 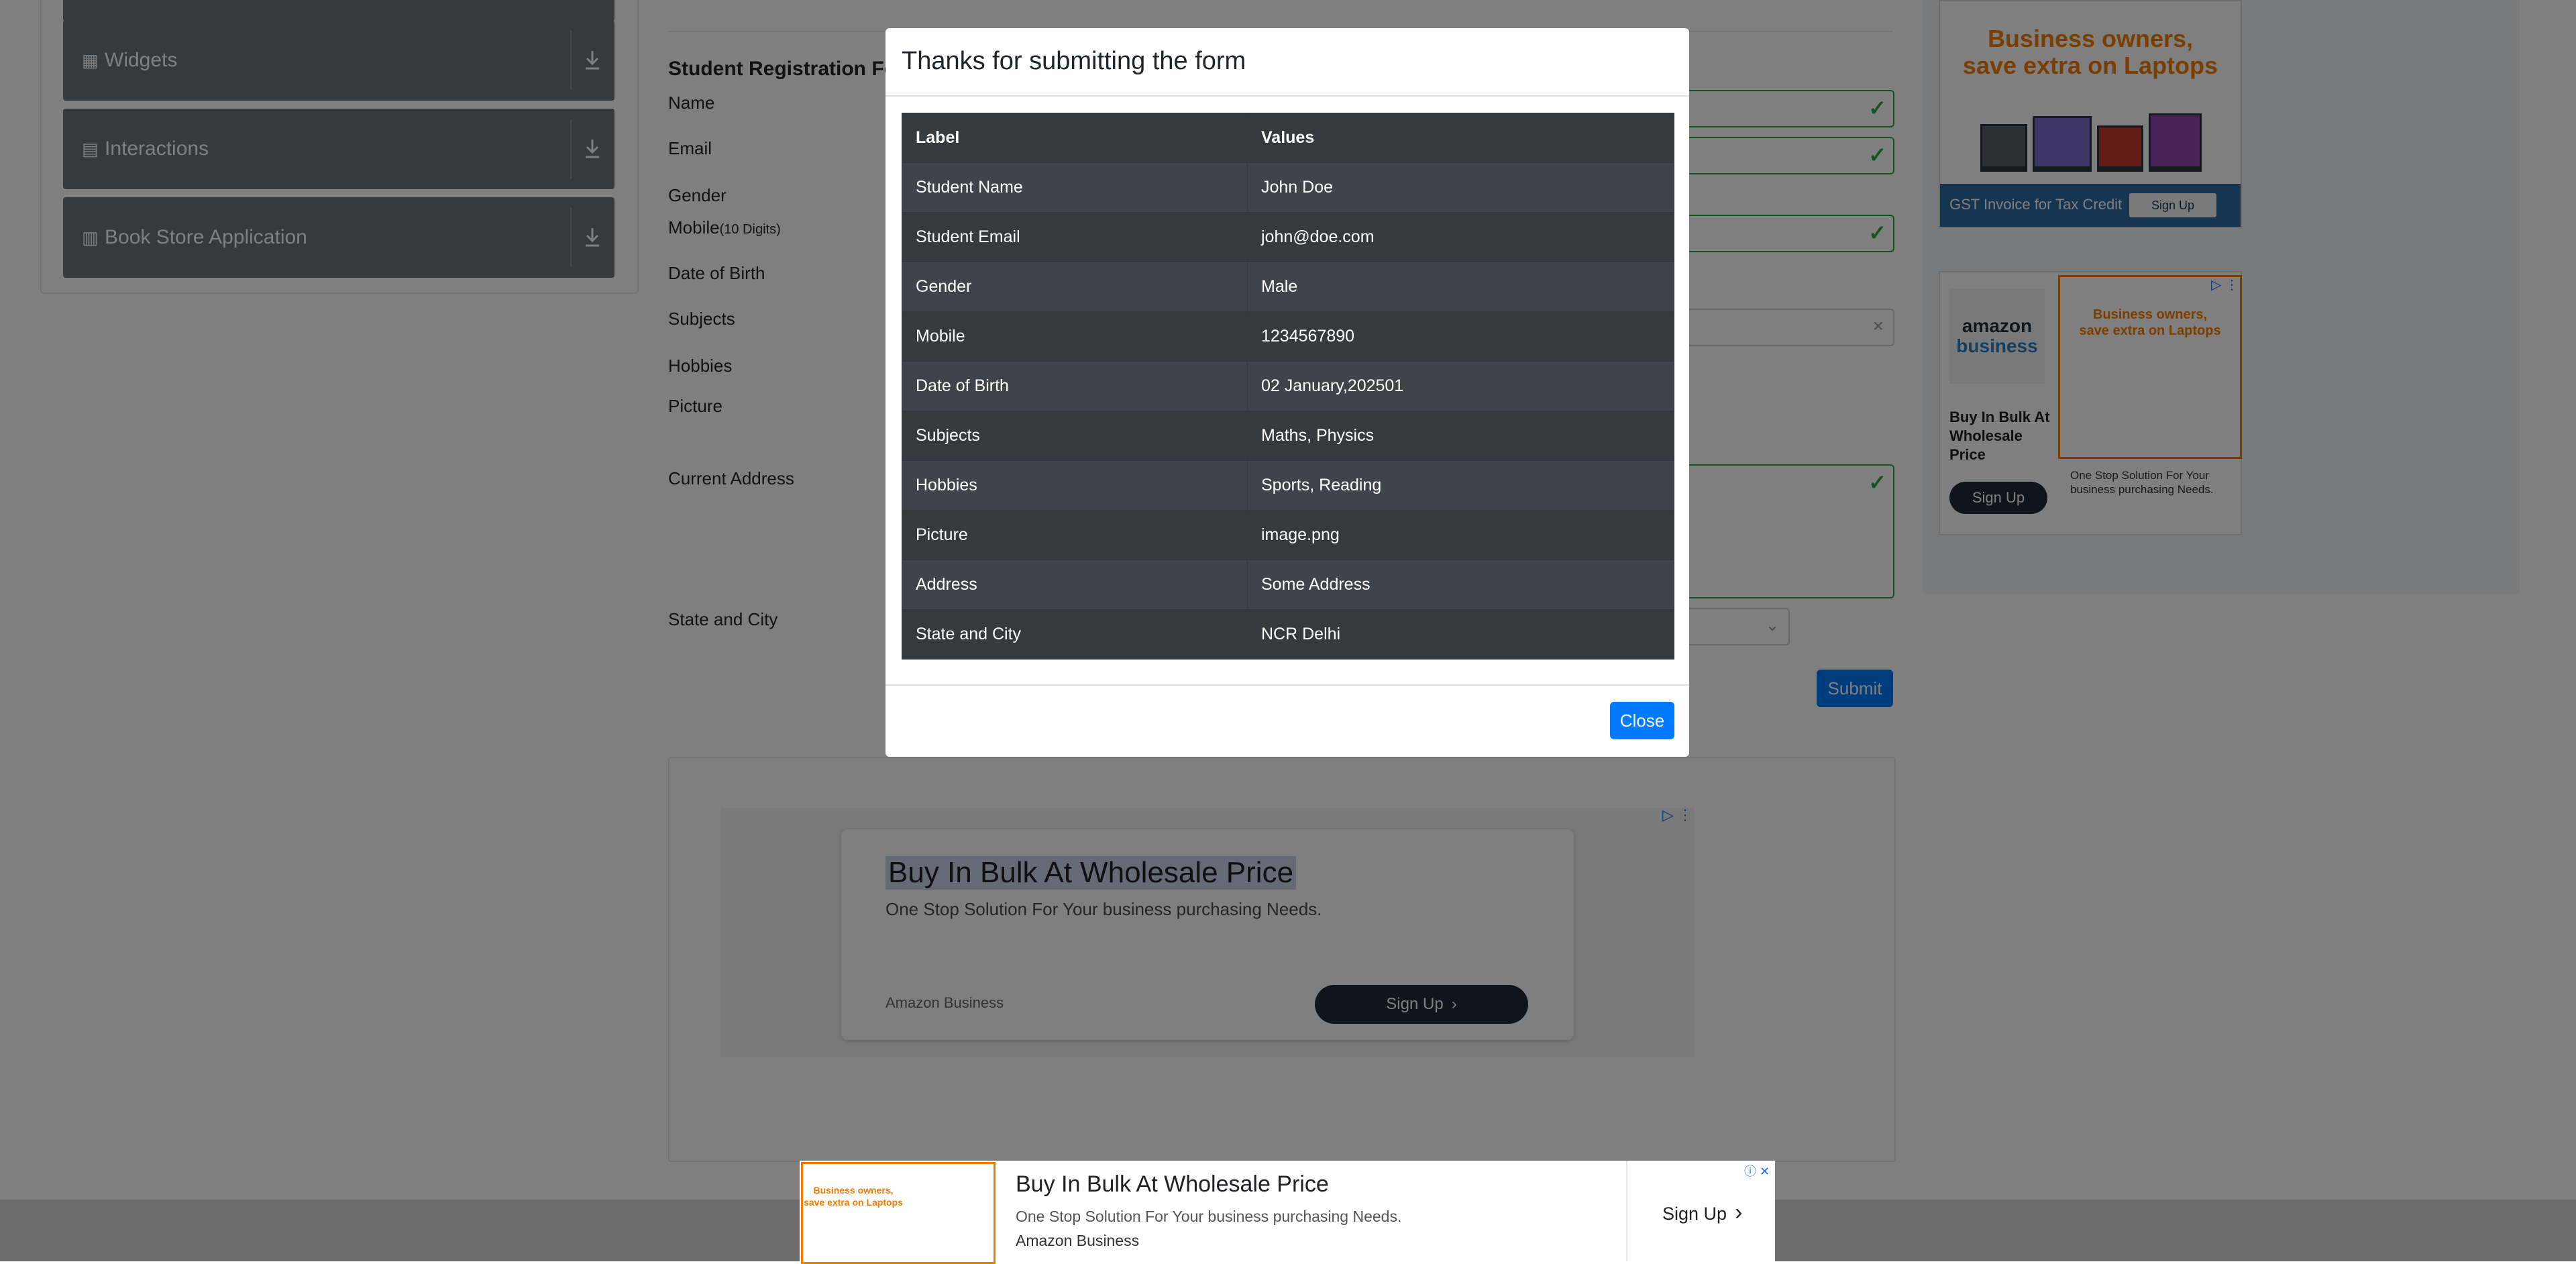 I want to click on table-cell-label: Hobbies, so click(x=1075, y=485).